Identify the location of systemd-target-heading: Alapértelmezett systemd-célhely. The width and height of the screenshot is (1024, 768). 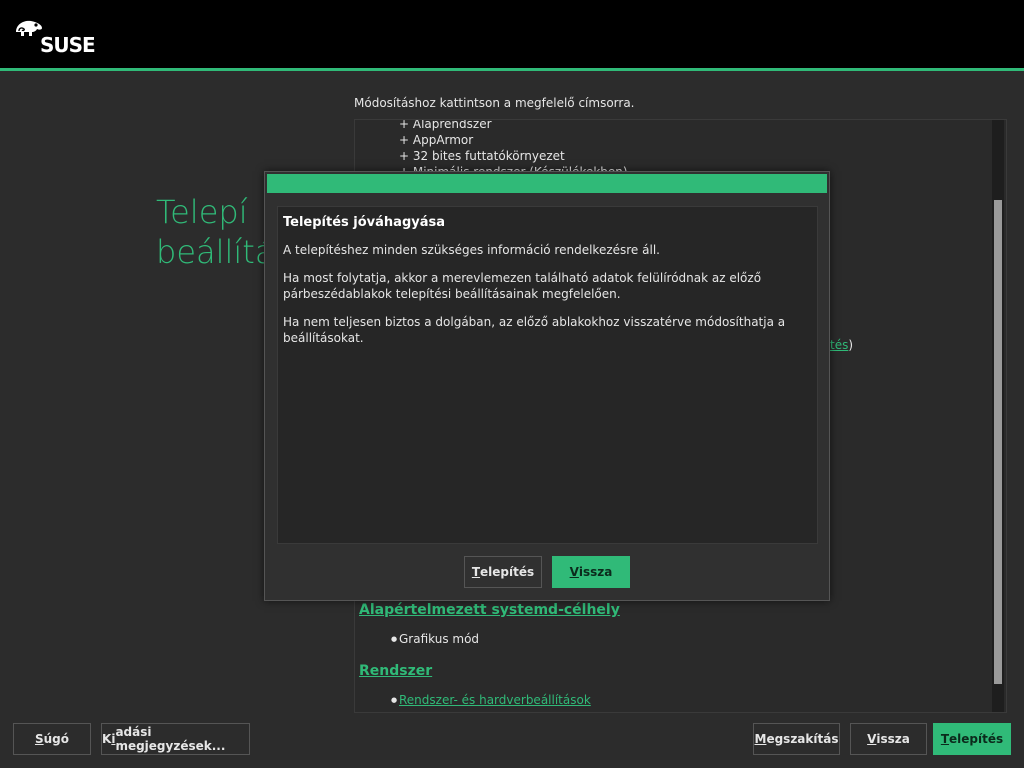
(489, 610).